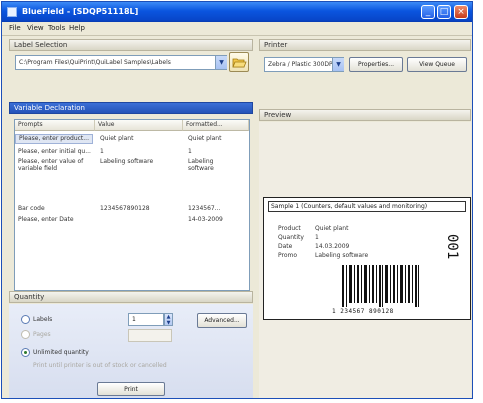  Describe the element at coordinates (139, 125) in the screenshot. I see `column-header-value: Value` at that location.